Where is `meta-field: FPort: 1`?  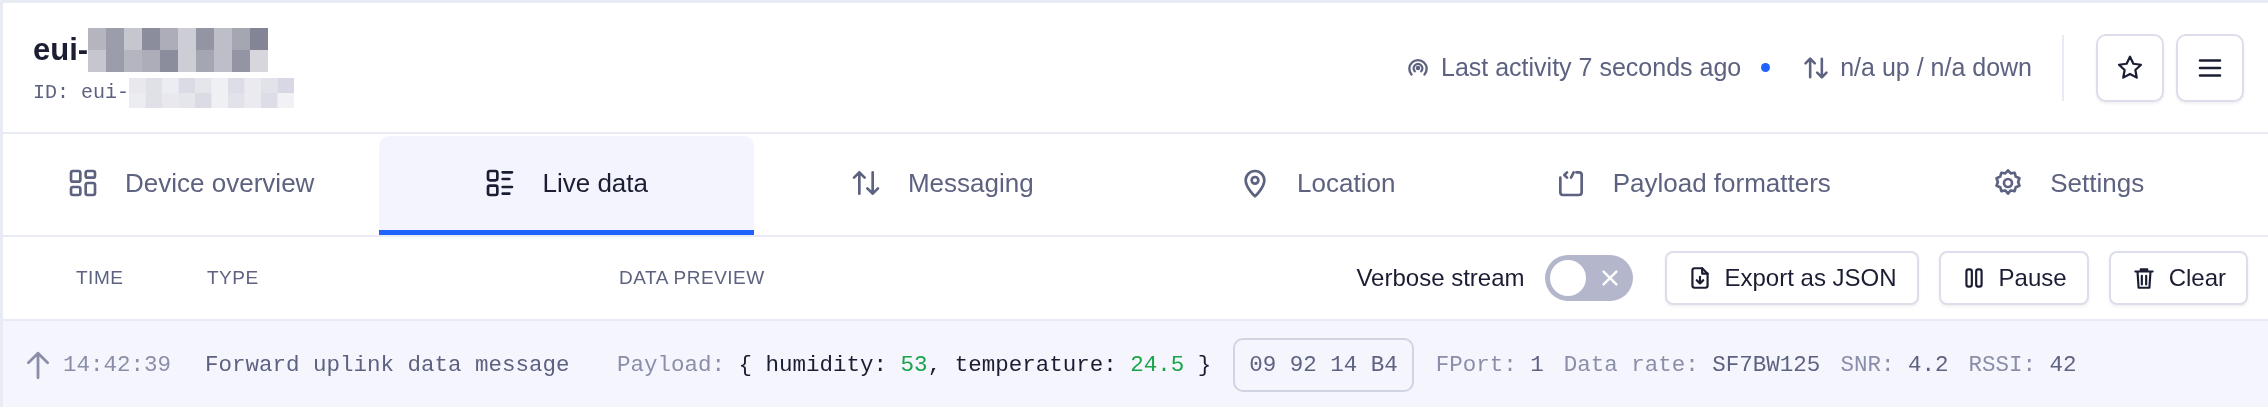
meta-field: FPort: 1 is located at coordinates (1489, 364).